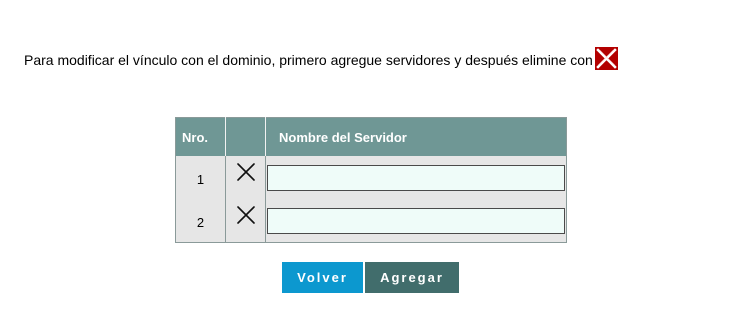 The image size is (750, 329). Describe the element at coordinates (200, 221) in the screenshot. I see `row-number: 2` at that location.